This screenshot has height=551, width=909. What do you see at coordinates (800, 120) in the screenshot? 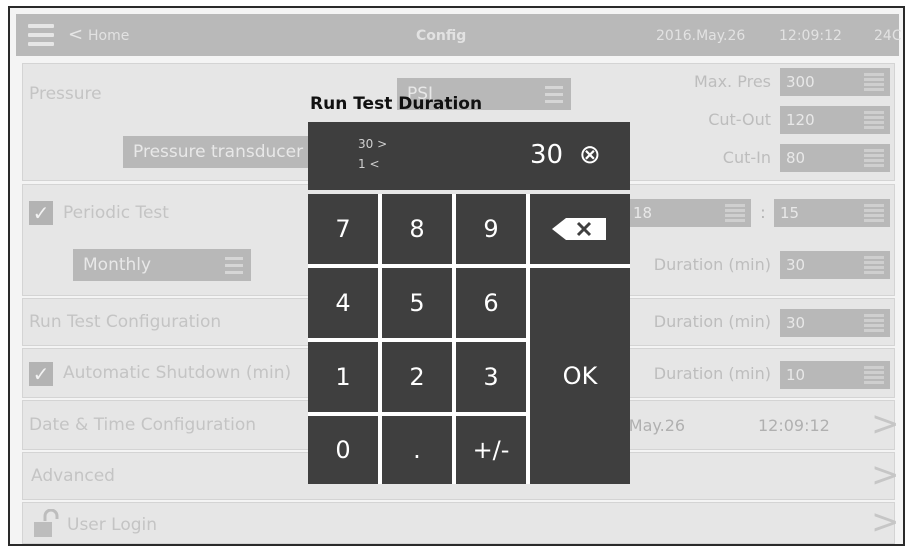
I see `cutout-value: 120` at bounding box center [800, 120].